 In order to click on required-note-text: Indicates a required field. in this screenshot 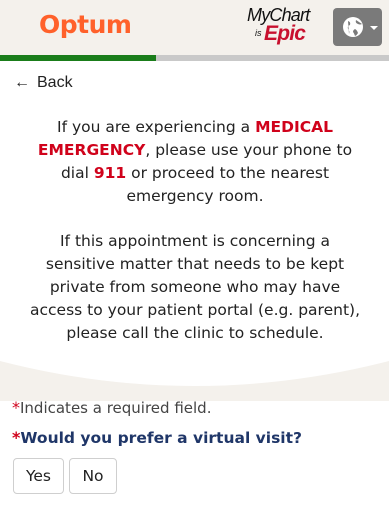, I will do `click(116, 408)`.